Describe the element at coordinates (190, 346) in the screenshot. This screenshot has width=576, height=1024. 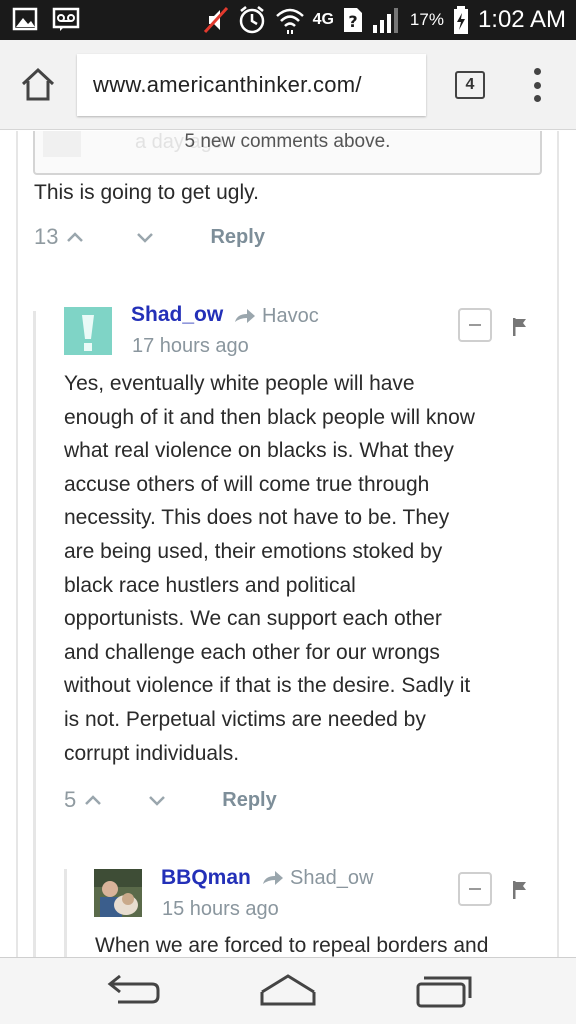
I see `comment-timestamp: 17 hours ago` at that location.